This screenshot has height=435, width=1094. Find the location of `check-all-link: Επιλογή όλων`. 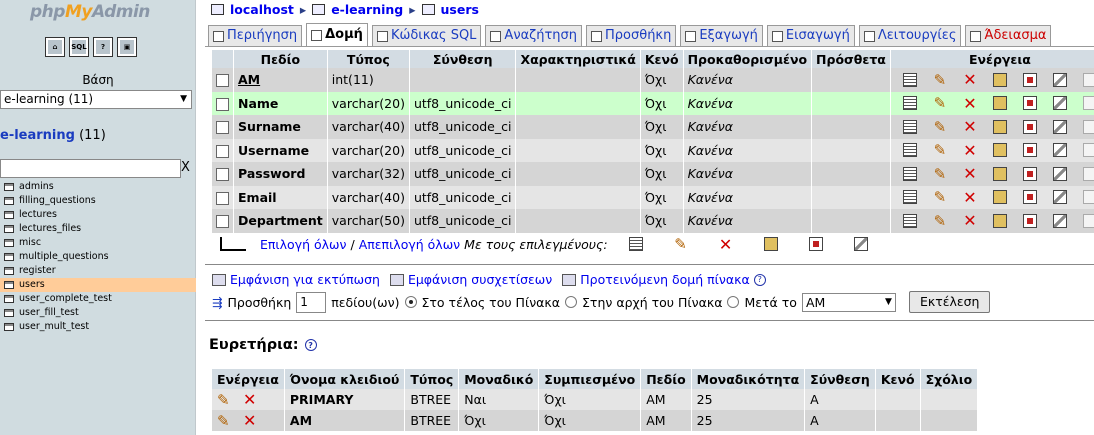

check-all-link: Επιλογή όλων is located at coordinates (303, 244).